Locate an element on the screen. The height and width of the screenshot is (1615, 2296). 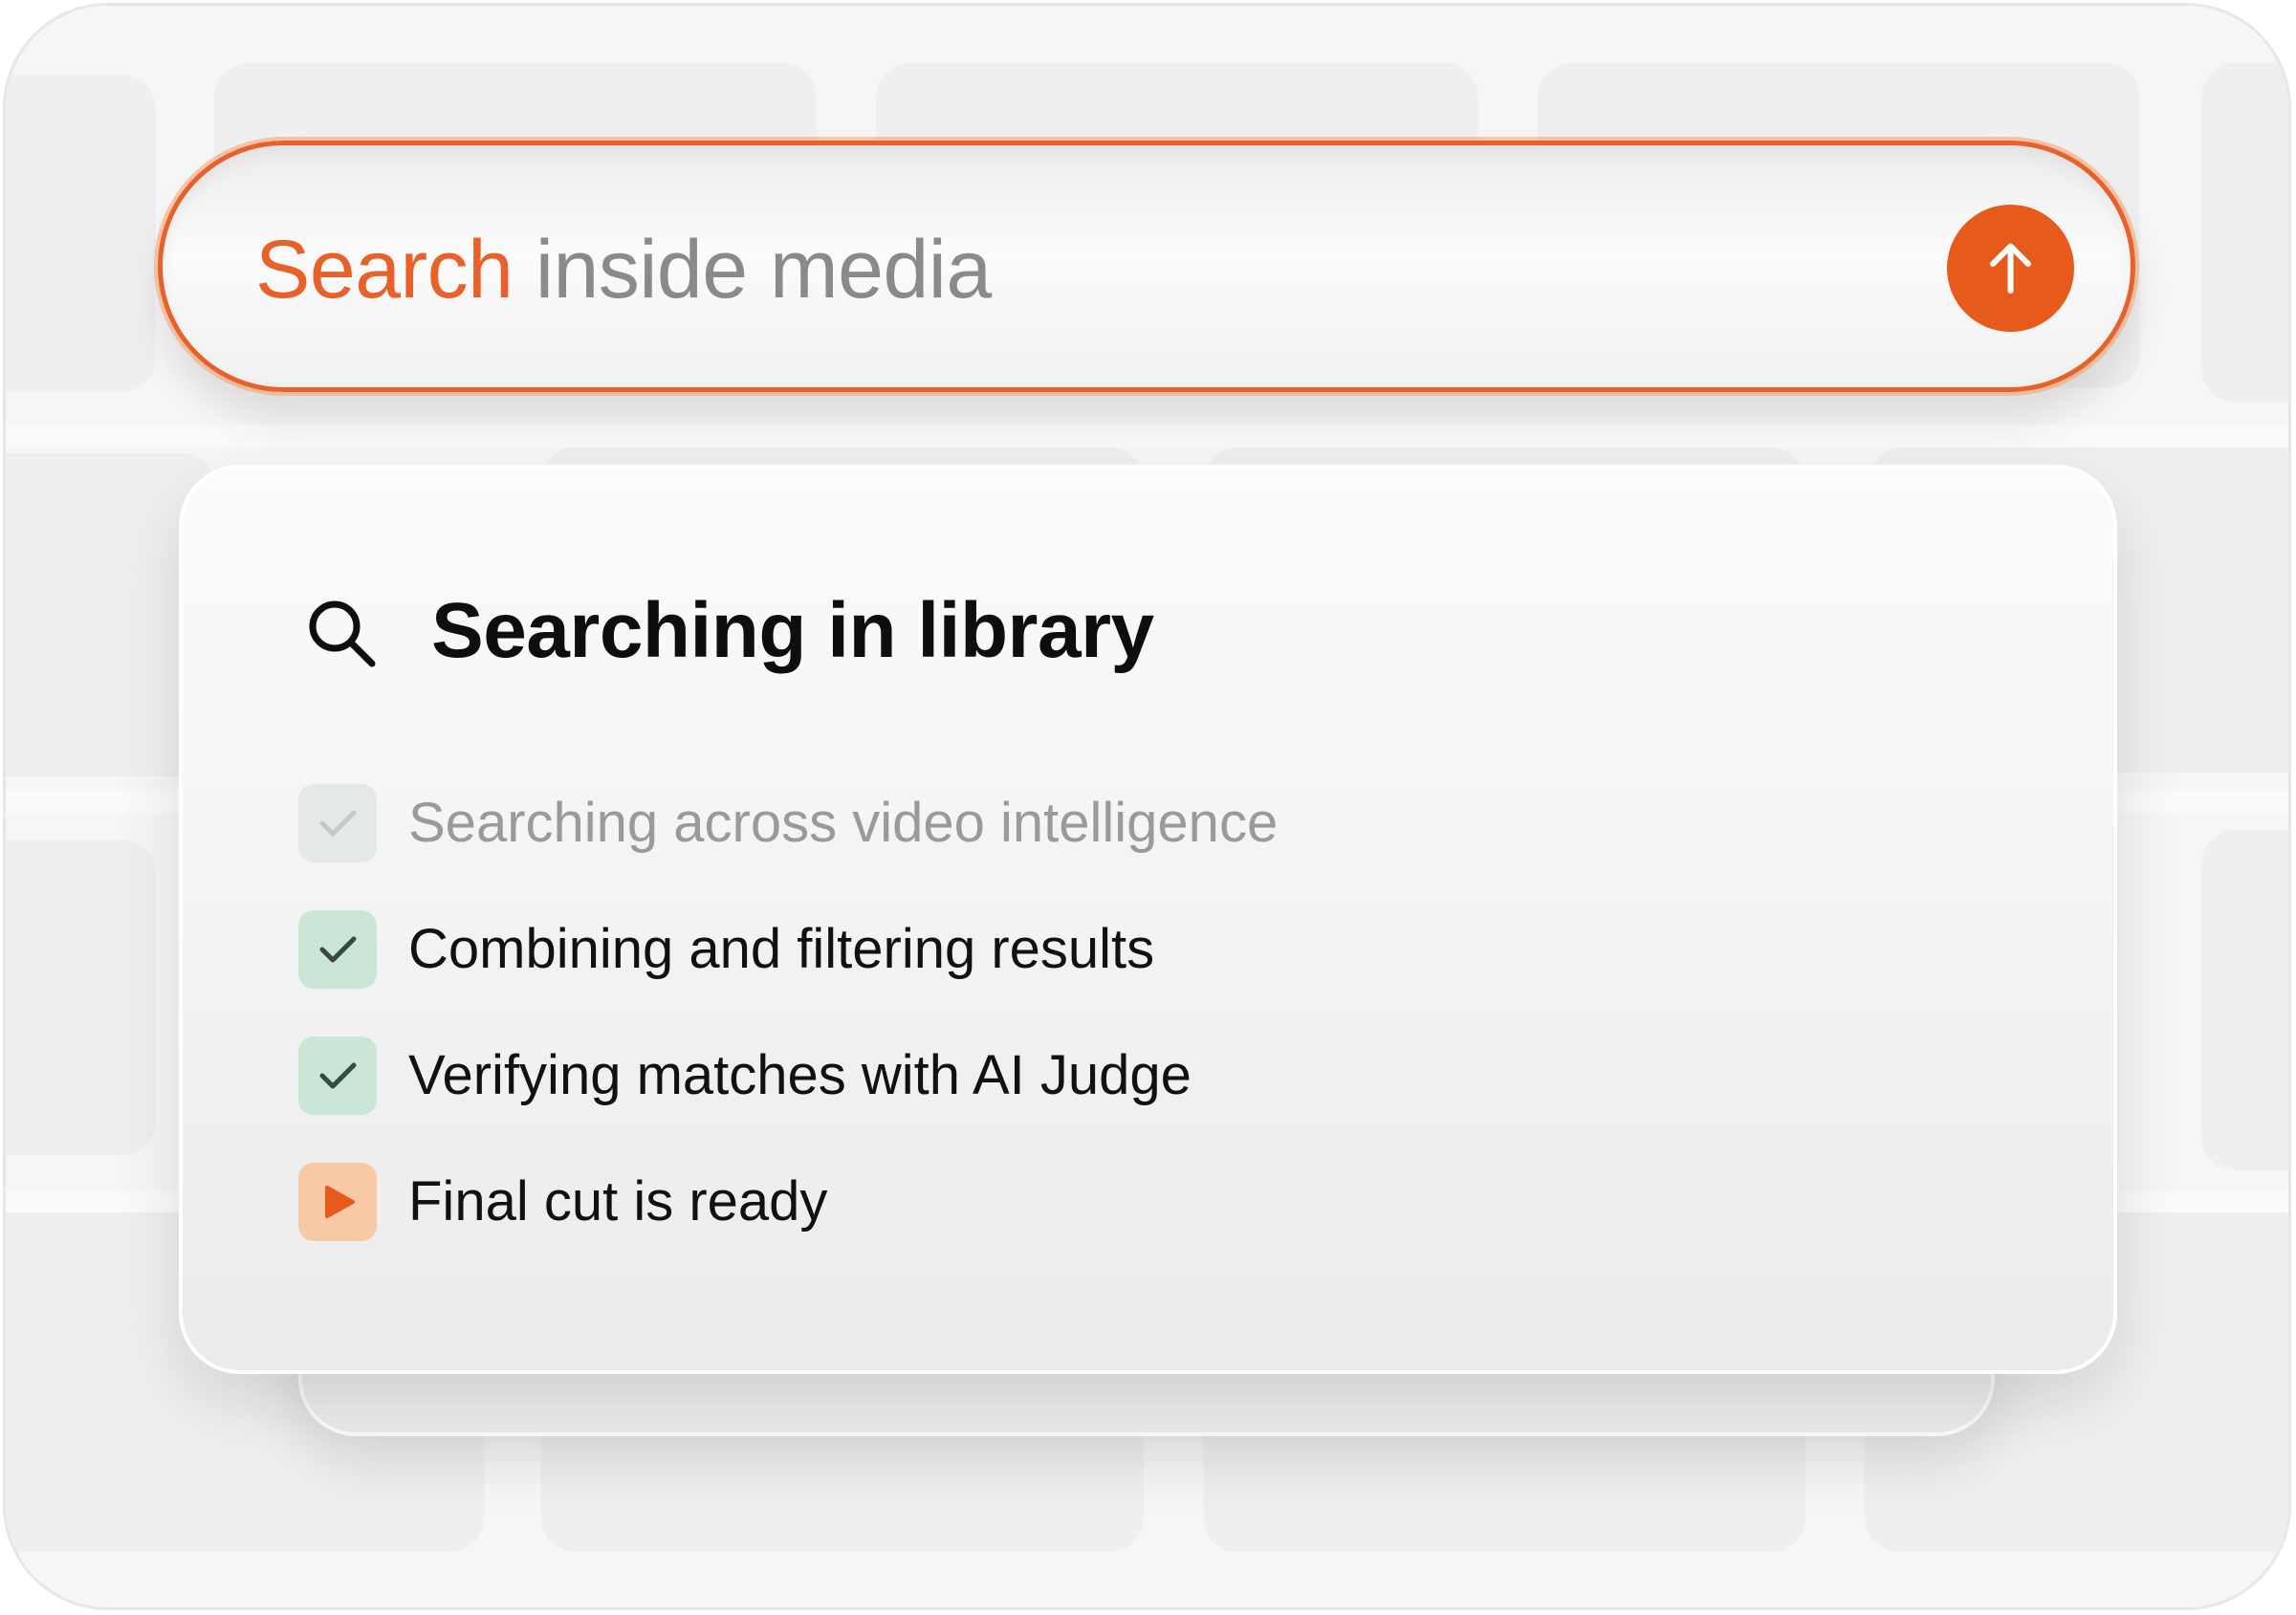
search-bar: Search inside media is located at coordinates (1146, 266).